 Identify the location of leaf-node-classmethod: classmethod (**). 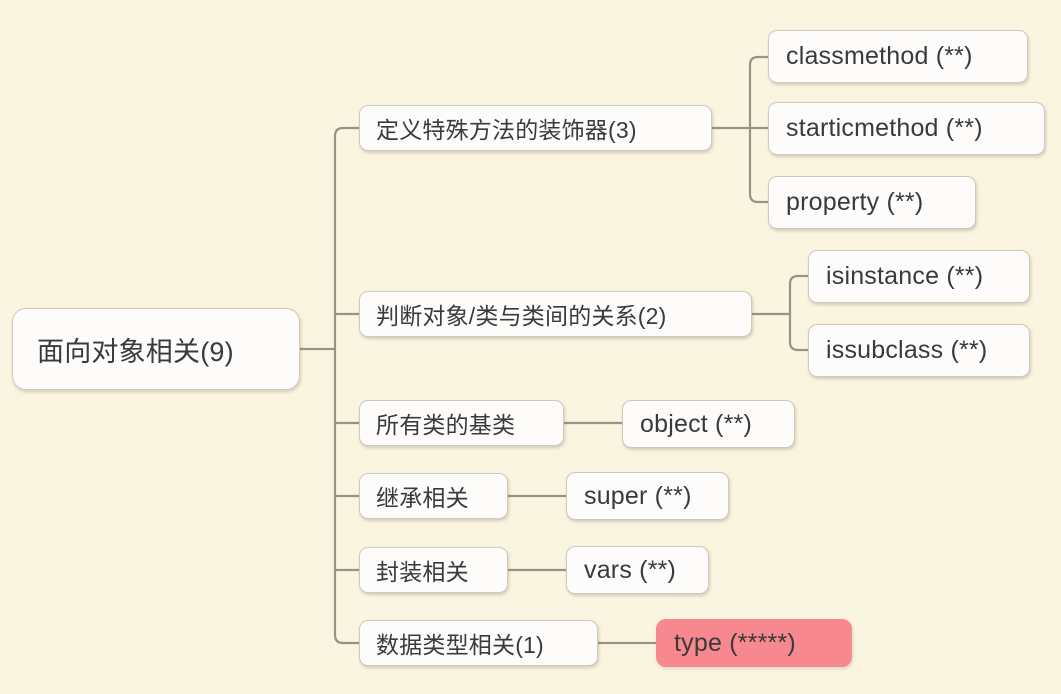
(898, 56).